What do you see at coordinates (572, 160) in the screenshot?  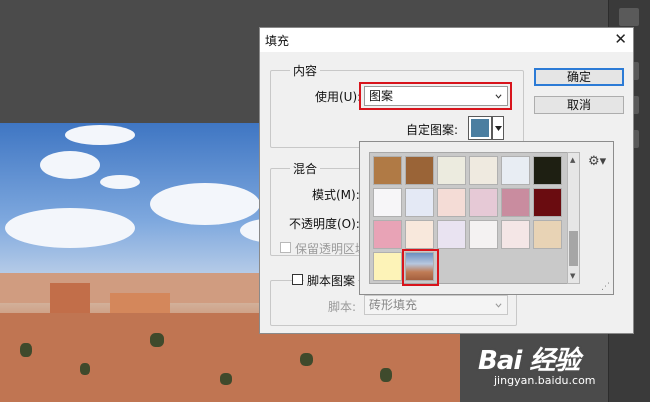 I see `scroll-up-icon: ▲` at bounding box center [572, 160].